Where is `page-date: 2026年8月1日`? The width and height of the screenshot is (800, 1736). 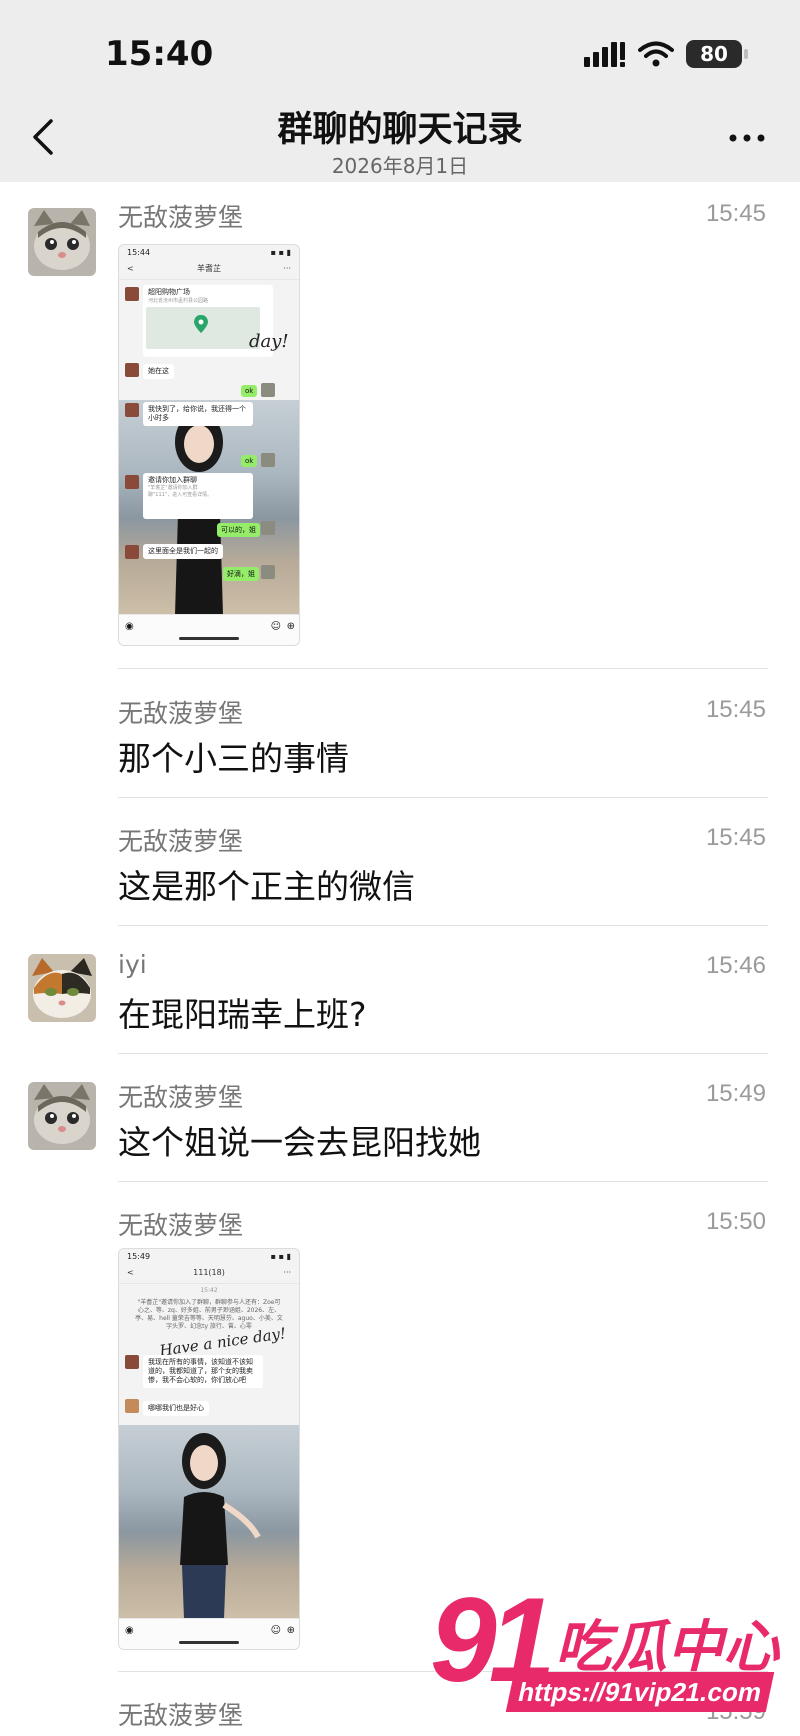
page-date: 2026年8月1日 is located at coordinates (400, 166).